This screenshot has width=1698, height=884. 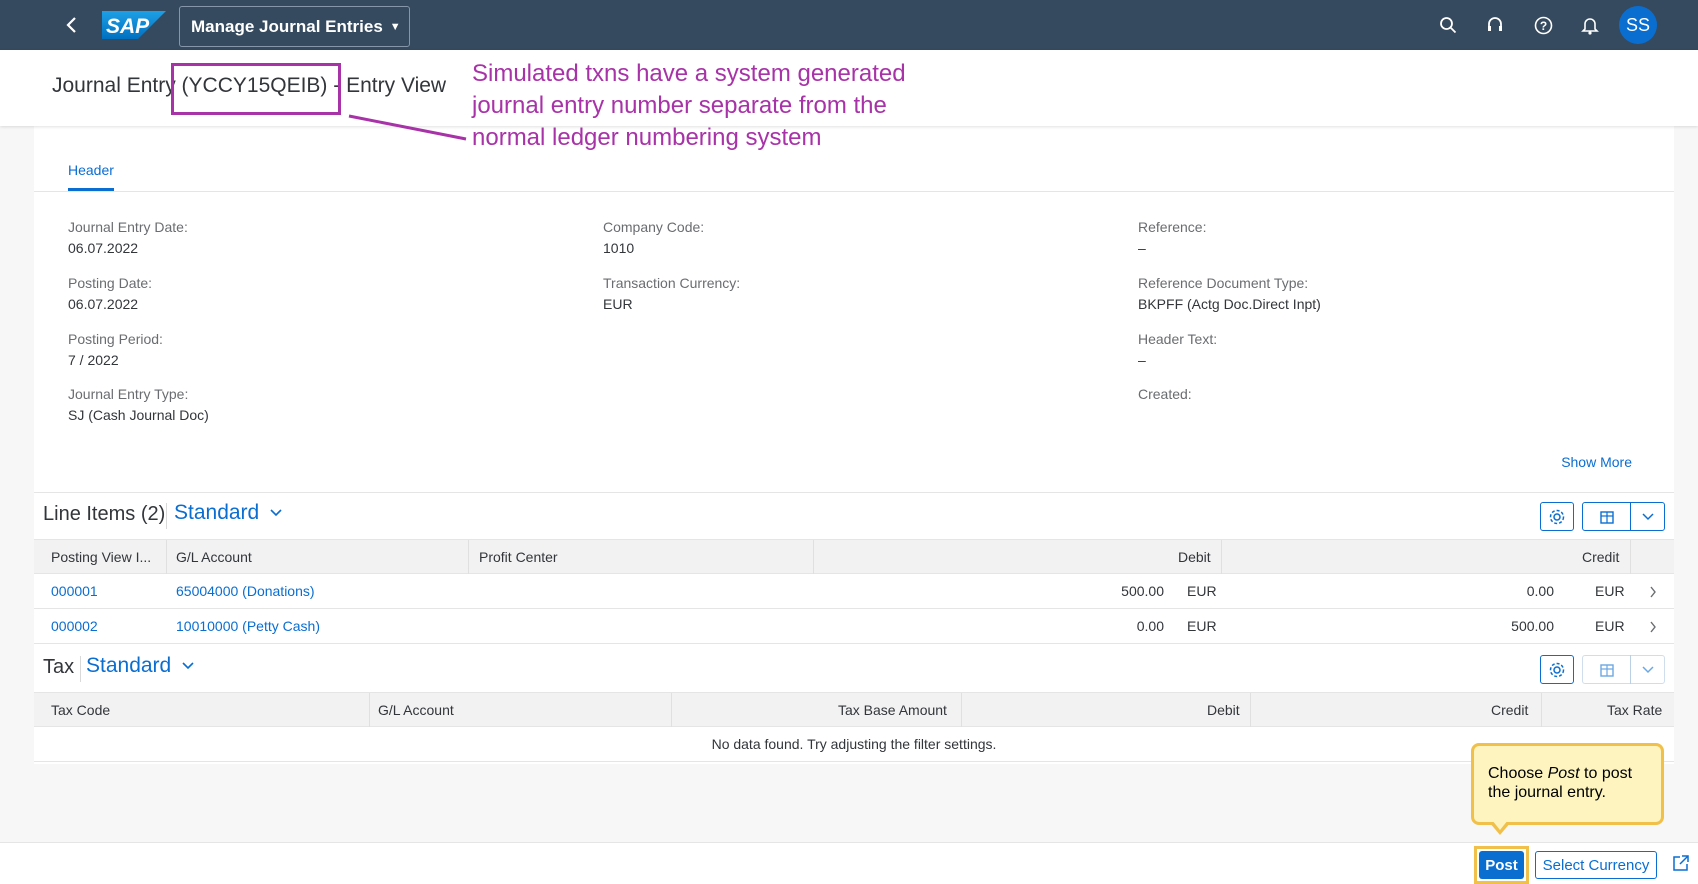 What do you see at coordinates (1172, 227) in the screenshot?
I see `field-label: Reference:` at bounding box center [1172, 227].